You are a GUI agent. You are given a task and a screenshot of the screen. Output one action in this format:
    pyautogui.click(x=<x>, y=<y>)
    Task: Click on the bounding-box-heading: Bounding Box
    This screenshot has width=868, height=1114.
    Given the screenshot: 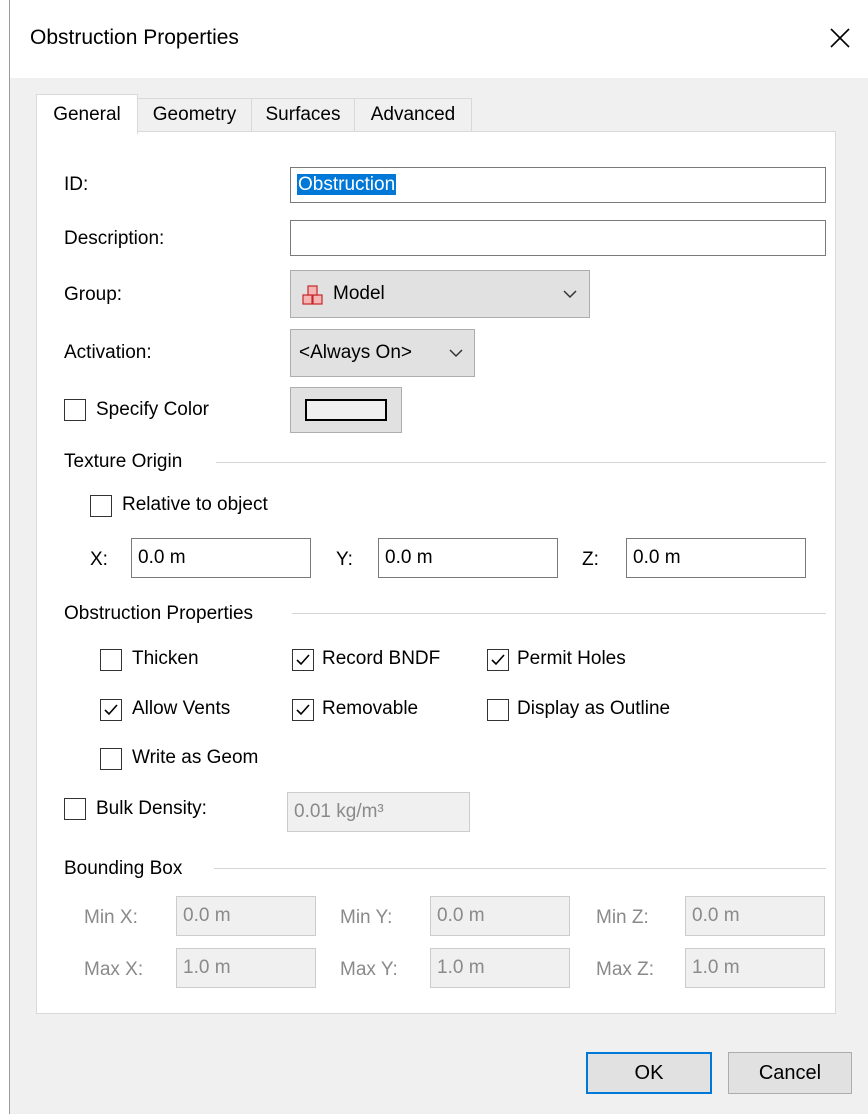 What is the action you would take?
    pyautogui.click(x=123, y=868)
    